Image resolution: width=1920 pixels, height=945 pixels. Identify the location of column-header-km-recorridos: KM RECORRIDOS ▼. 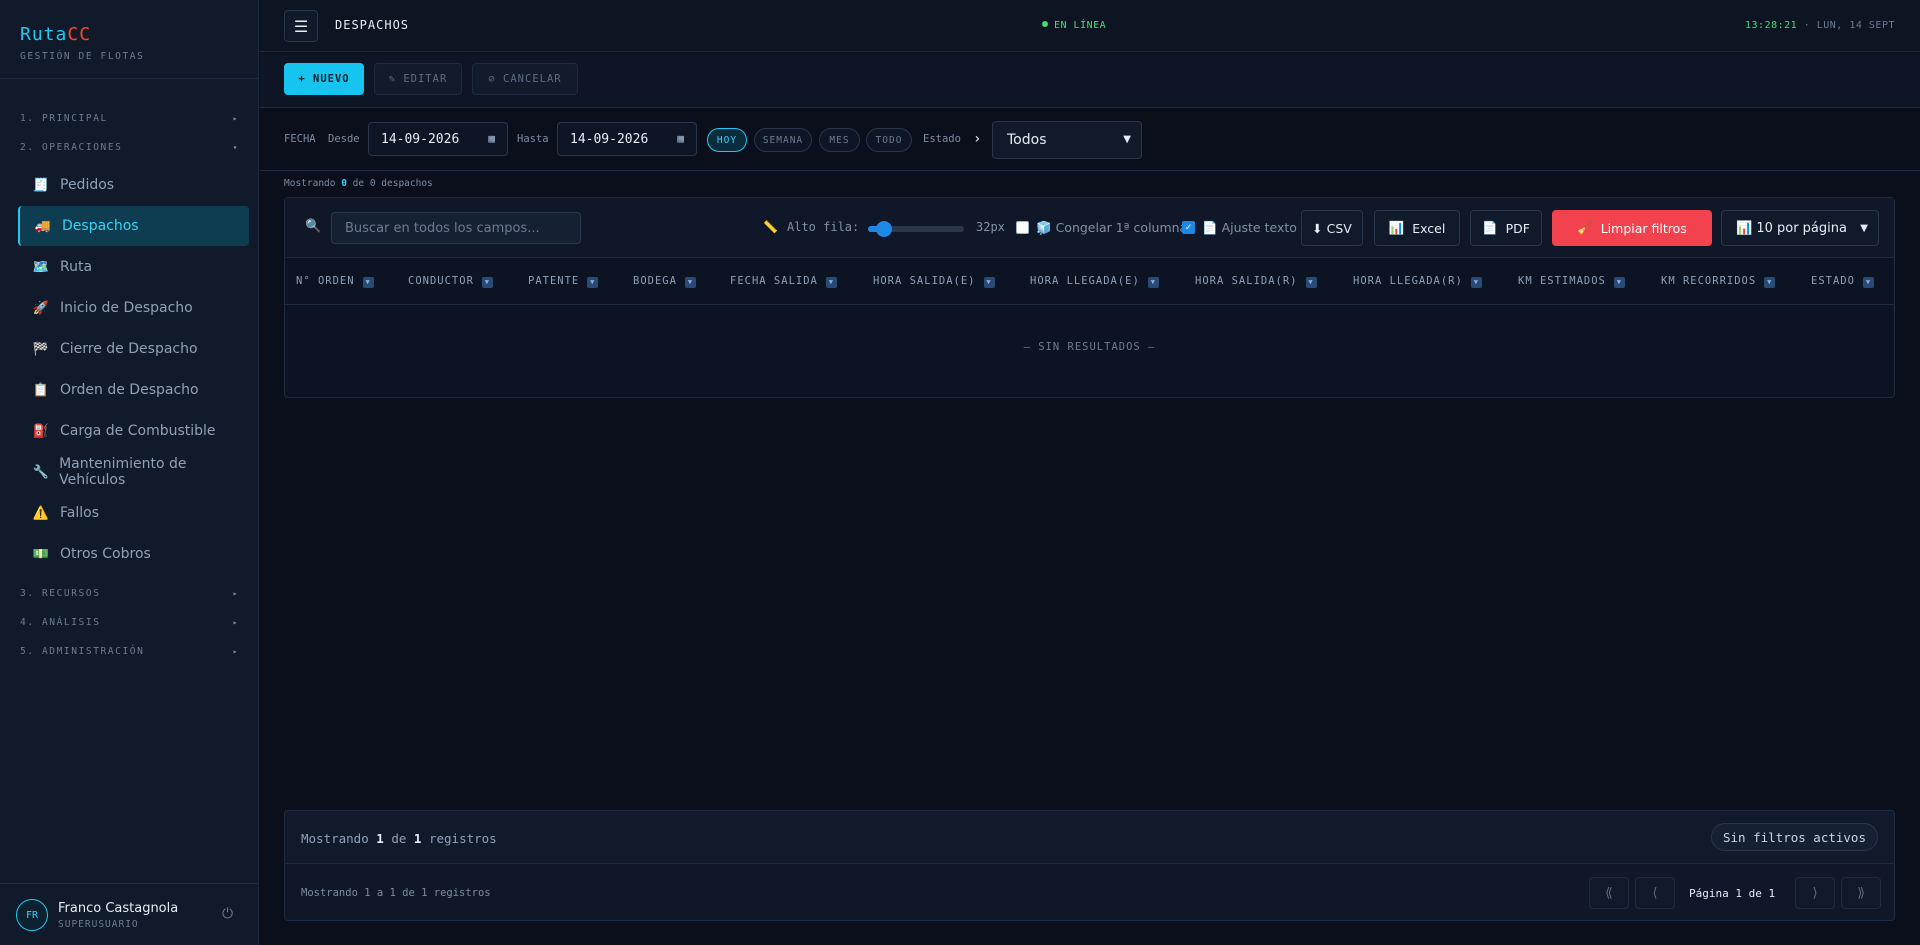
(1718, 281).